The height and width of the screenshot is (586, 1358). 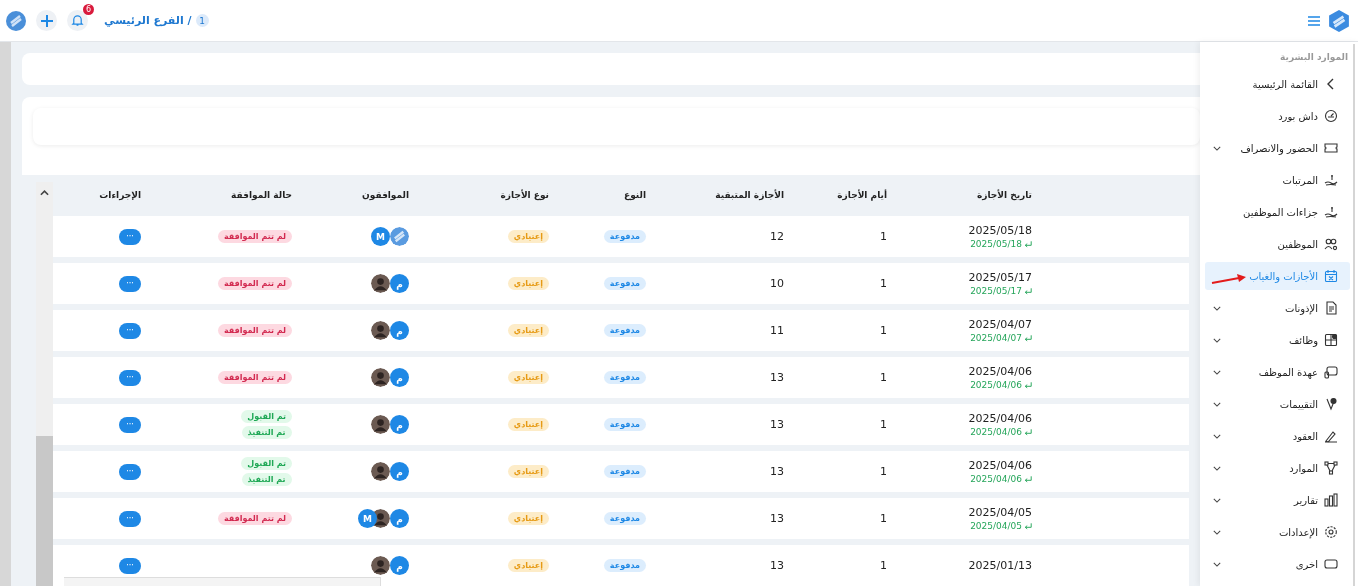 What do you see at coordinates (266, 479) in the screenshot?
I see `approval-status-tag: تم التنفيذ` at bounding box center [266, 479].